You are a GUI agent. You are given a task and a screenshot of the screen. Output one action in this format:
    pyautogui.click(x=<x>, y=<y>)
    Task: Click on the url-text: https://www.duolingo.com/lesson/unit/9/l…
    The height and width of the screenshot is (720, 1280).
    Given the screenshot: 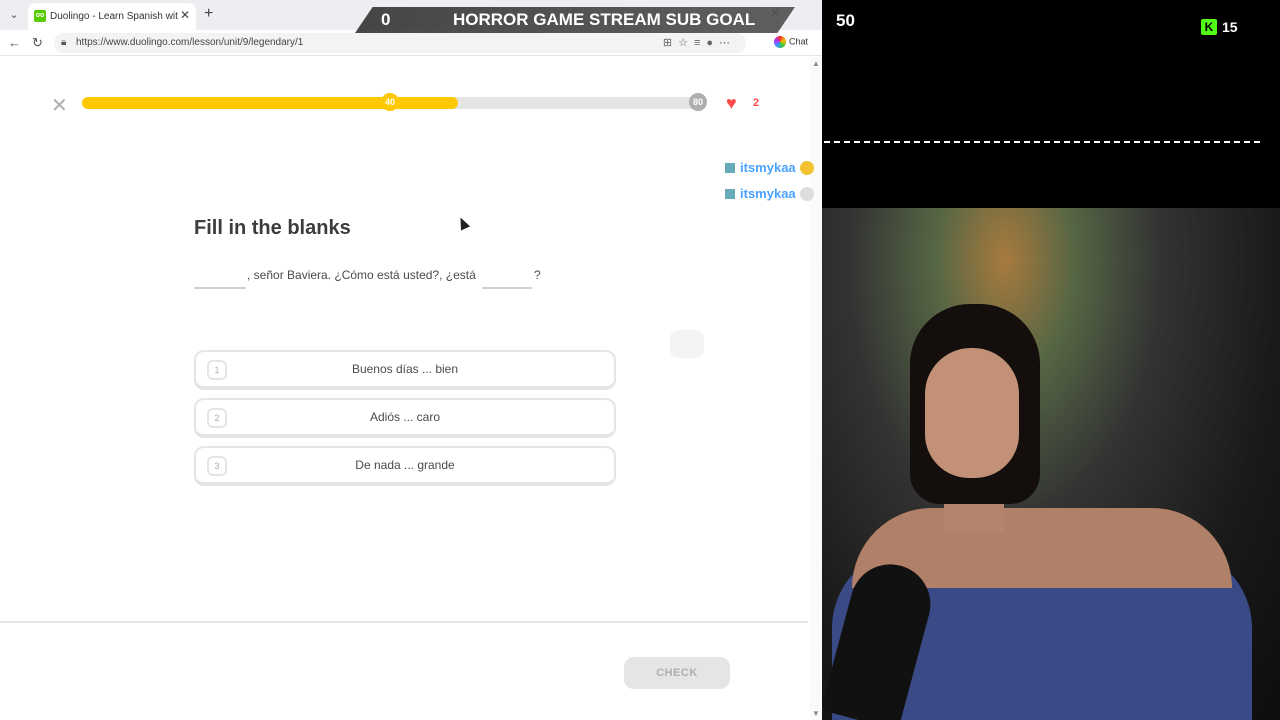 What is the action you would take?
    pyautogui.click(x=190, y=42)
    